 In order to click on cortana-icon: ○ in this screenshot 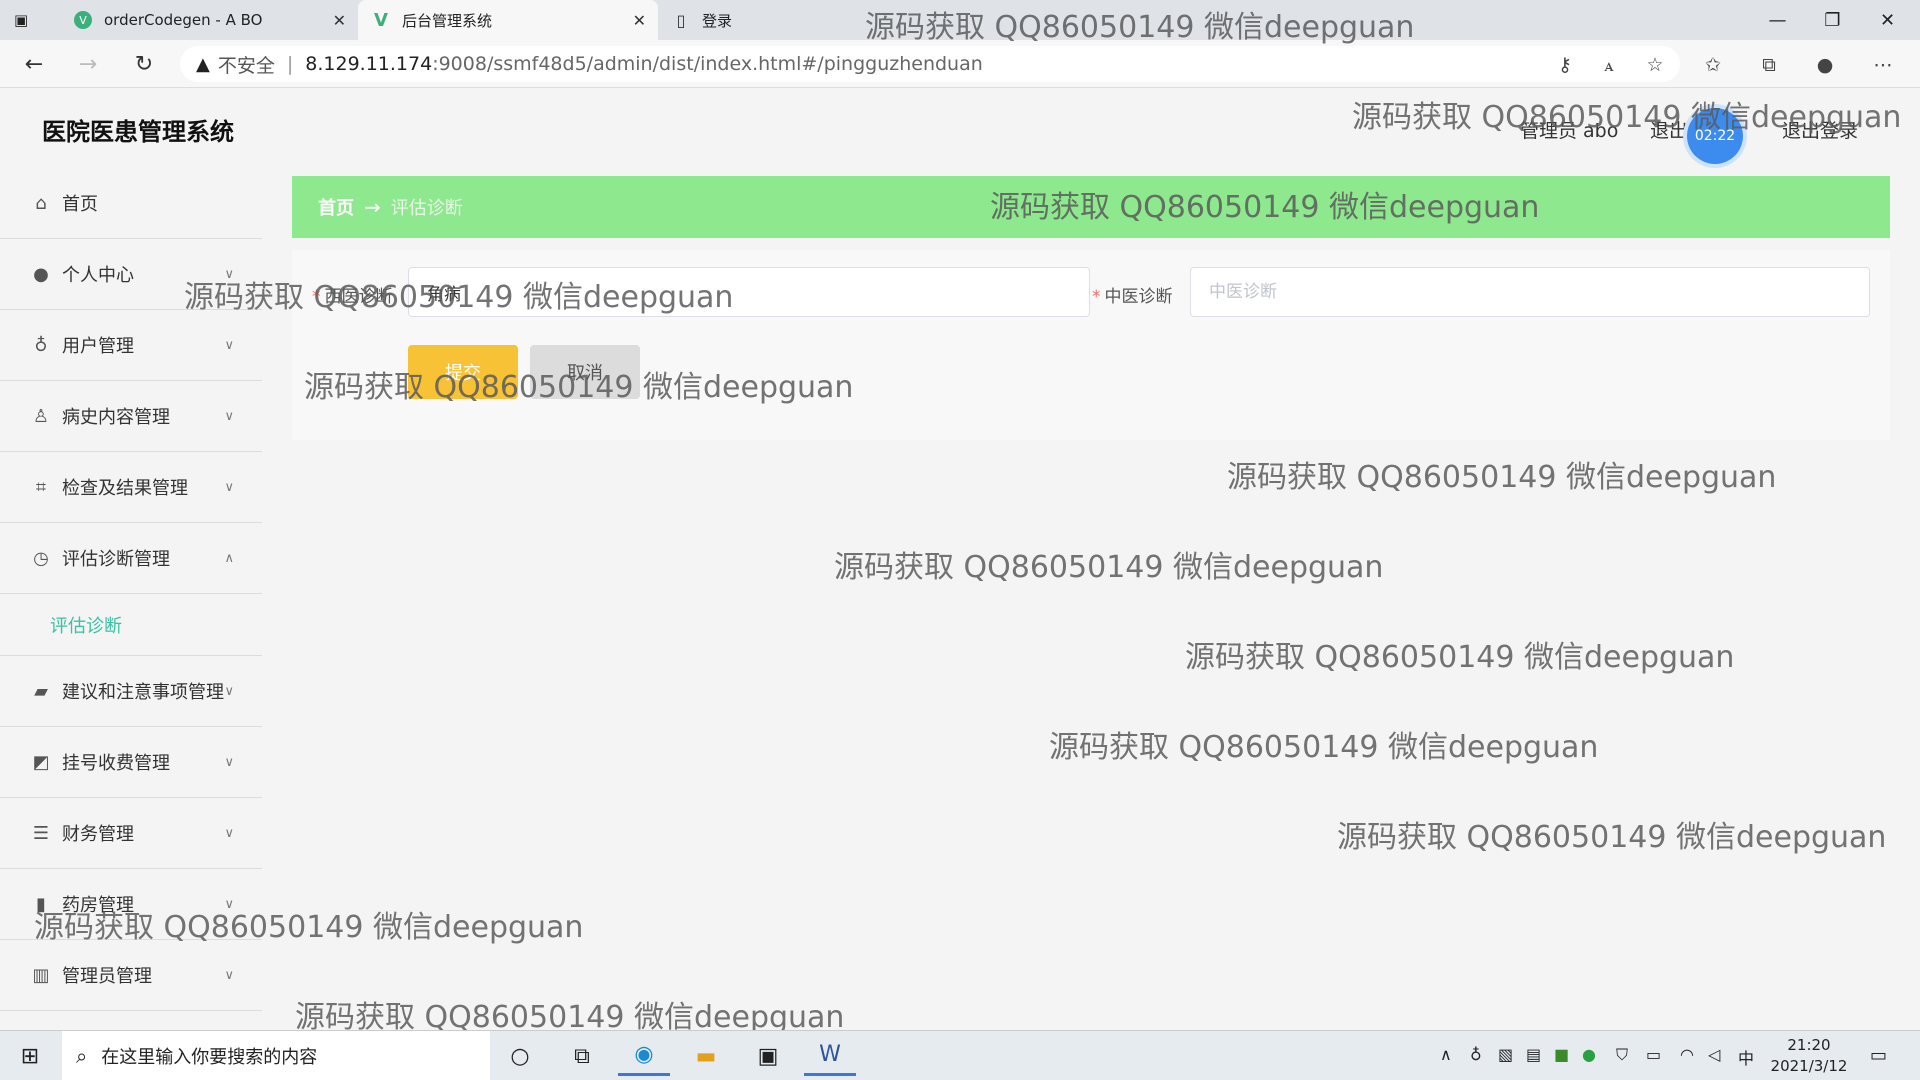, I will do `click(520, 1056)`.